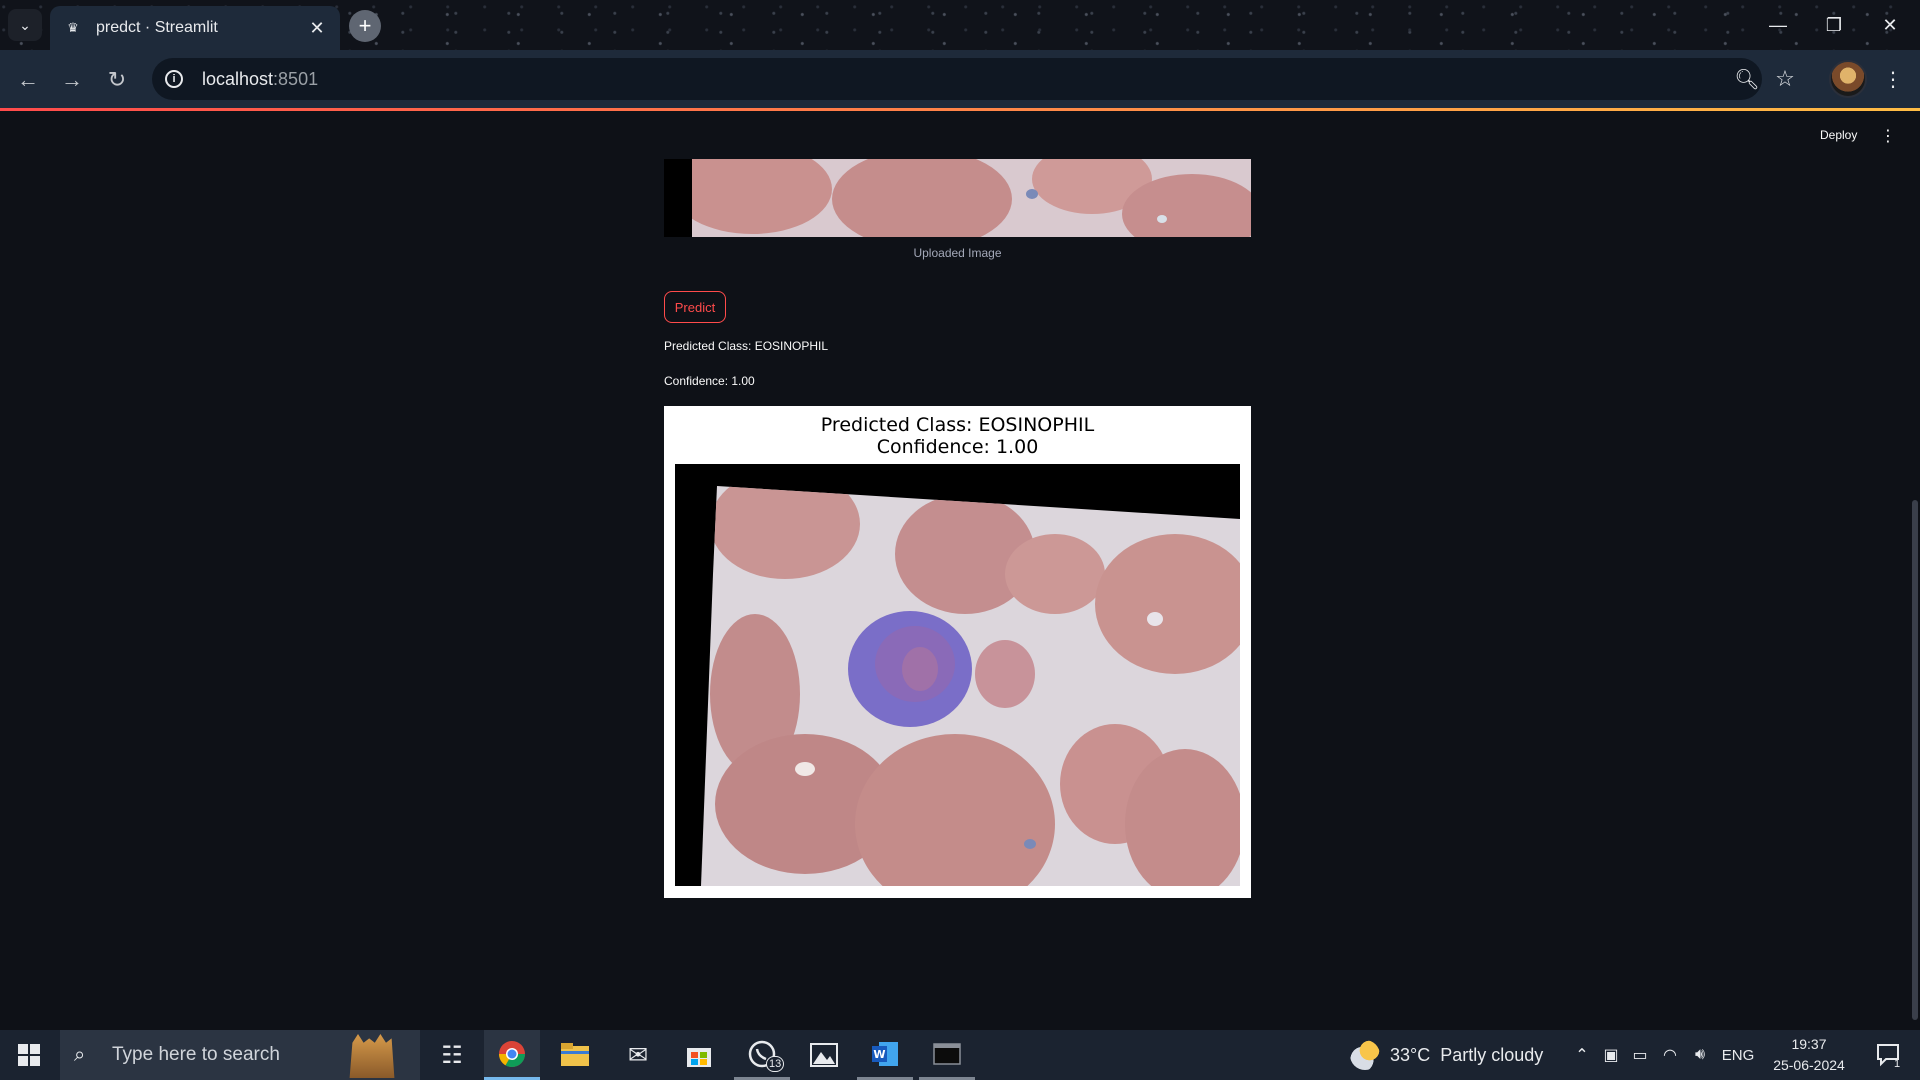  What do you see at coordinates (372, 1056) in the screenshot?
I see `search-highlight-image` at bounding box center [372, 1056].